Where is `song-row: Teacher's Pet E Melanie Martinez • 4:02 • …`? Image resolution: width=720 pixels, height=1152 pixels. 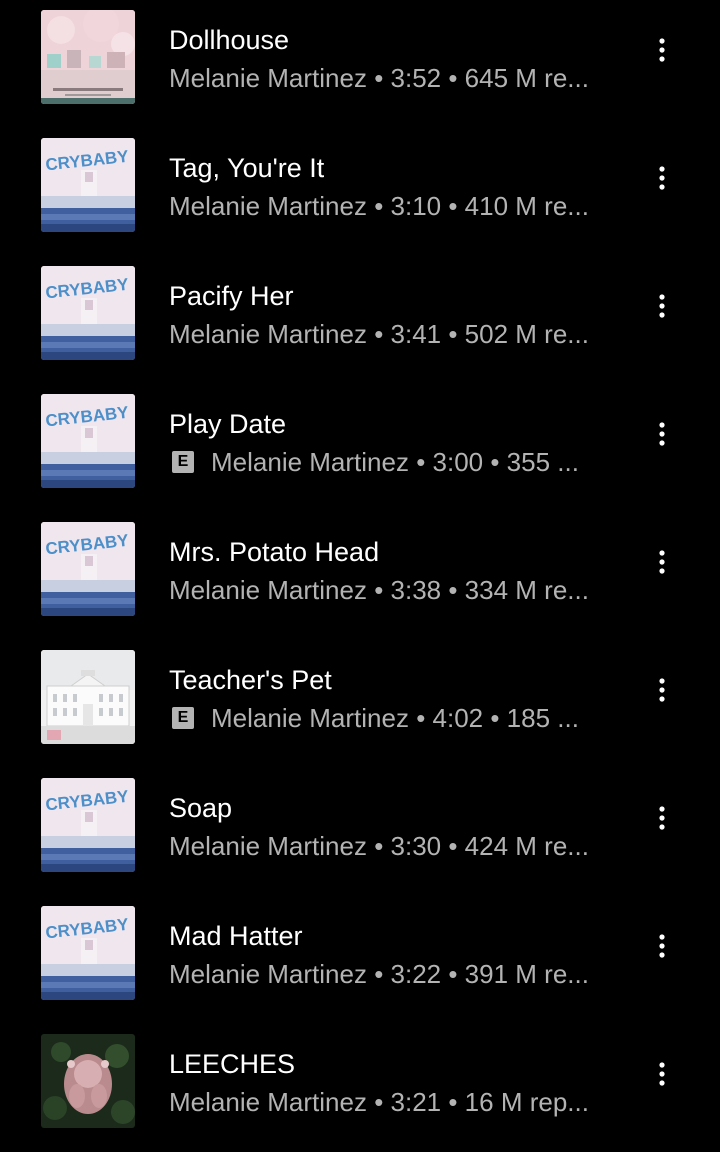 song-row: Teacher's Pet E Melanie Martinez • 4:02 • … is located at coordinates (360, 704).